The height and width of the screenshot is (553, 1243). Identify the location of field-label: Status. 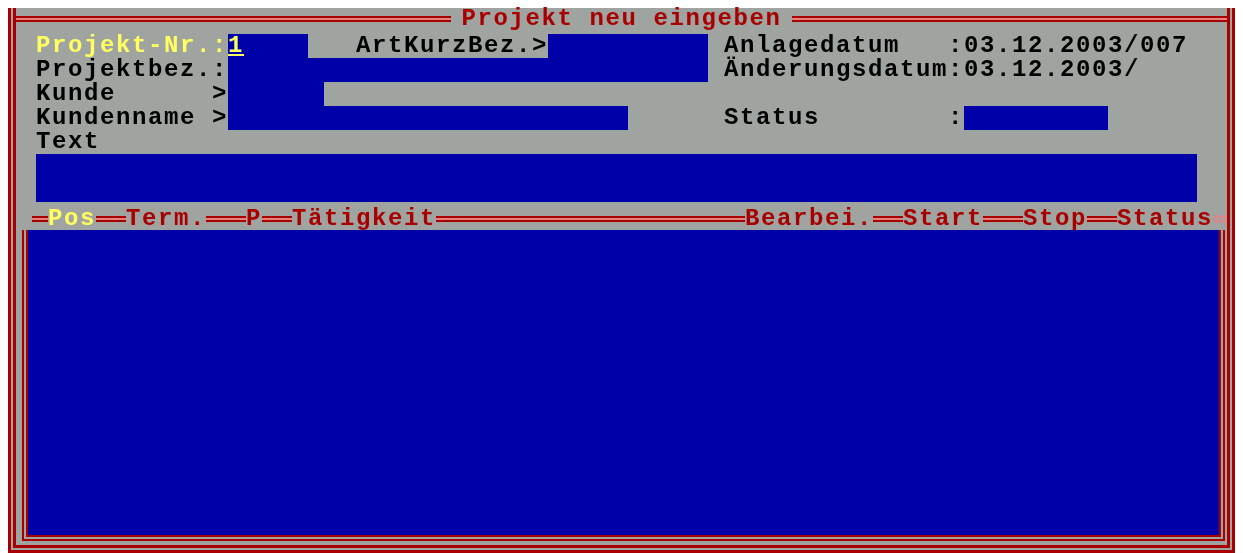
(772, 118).